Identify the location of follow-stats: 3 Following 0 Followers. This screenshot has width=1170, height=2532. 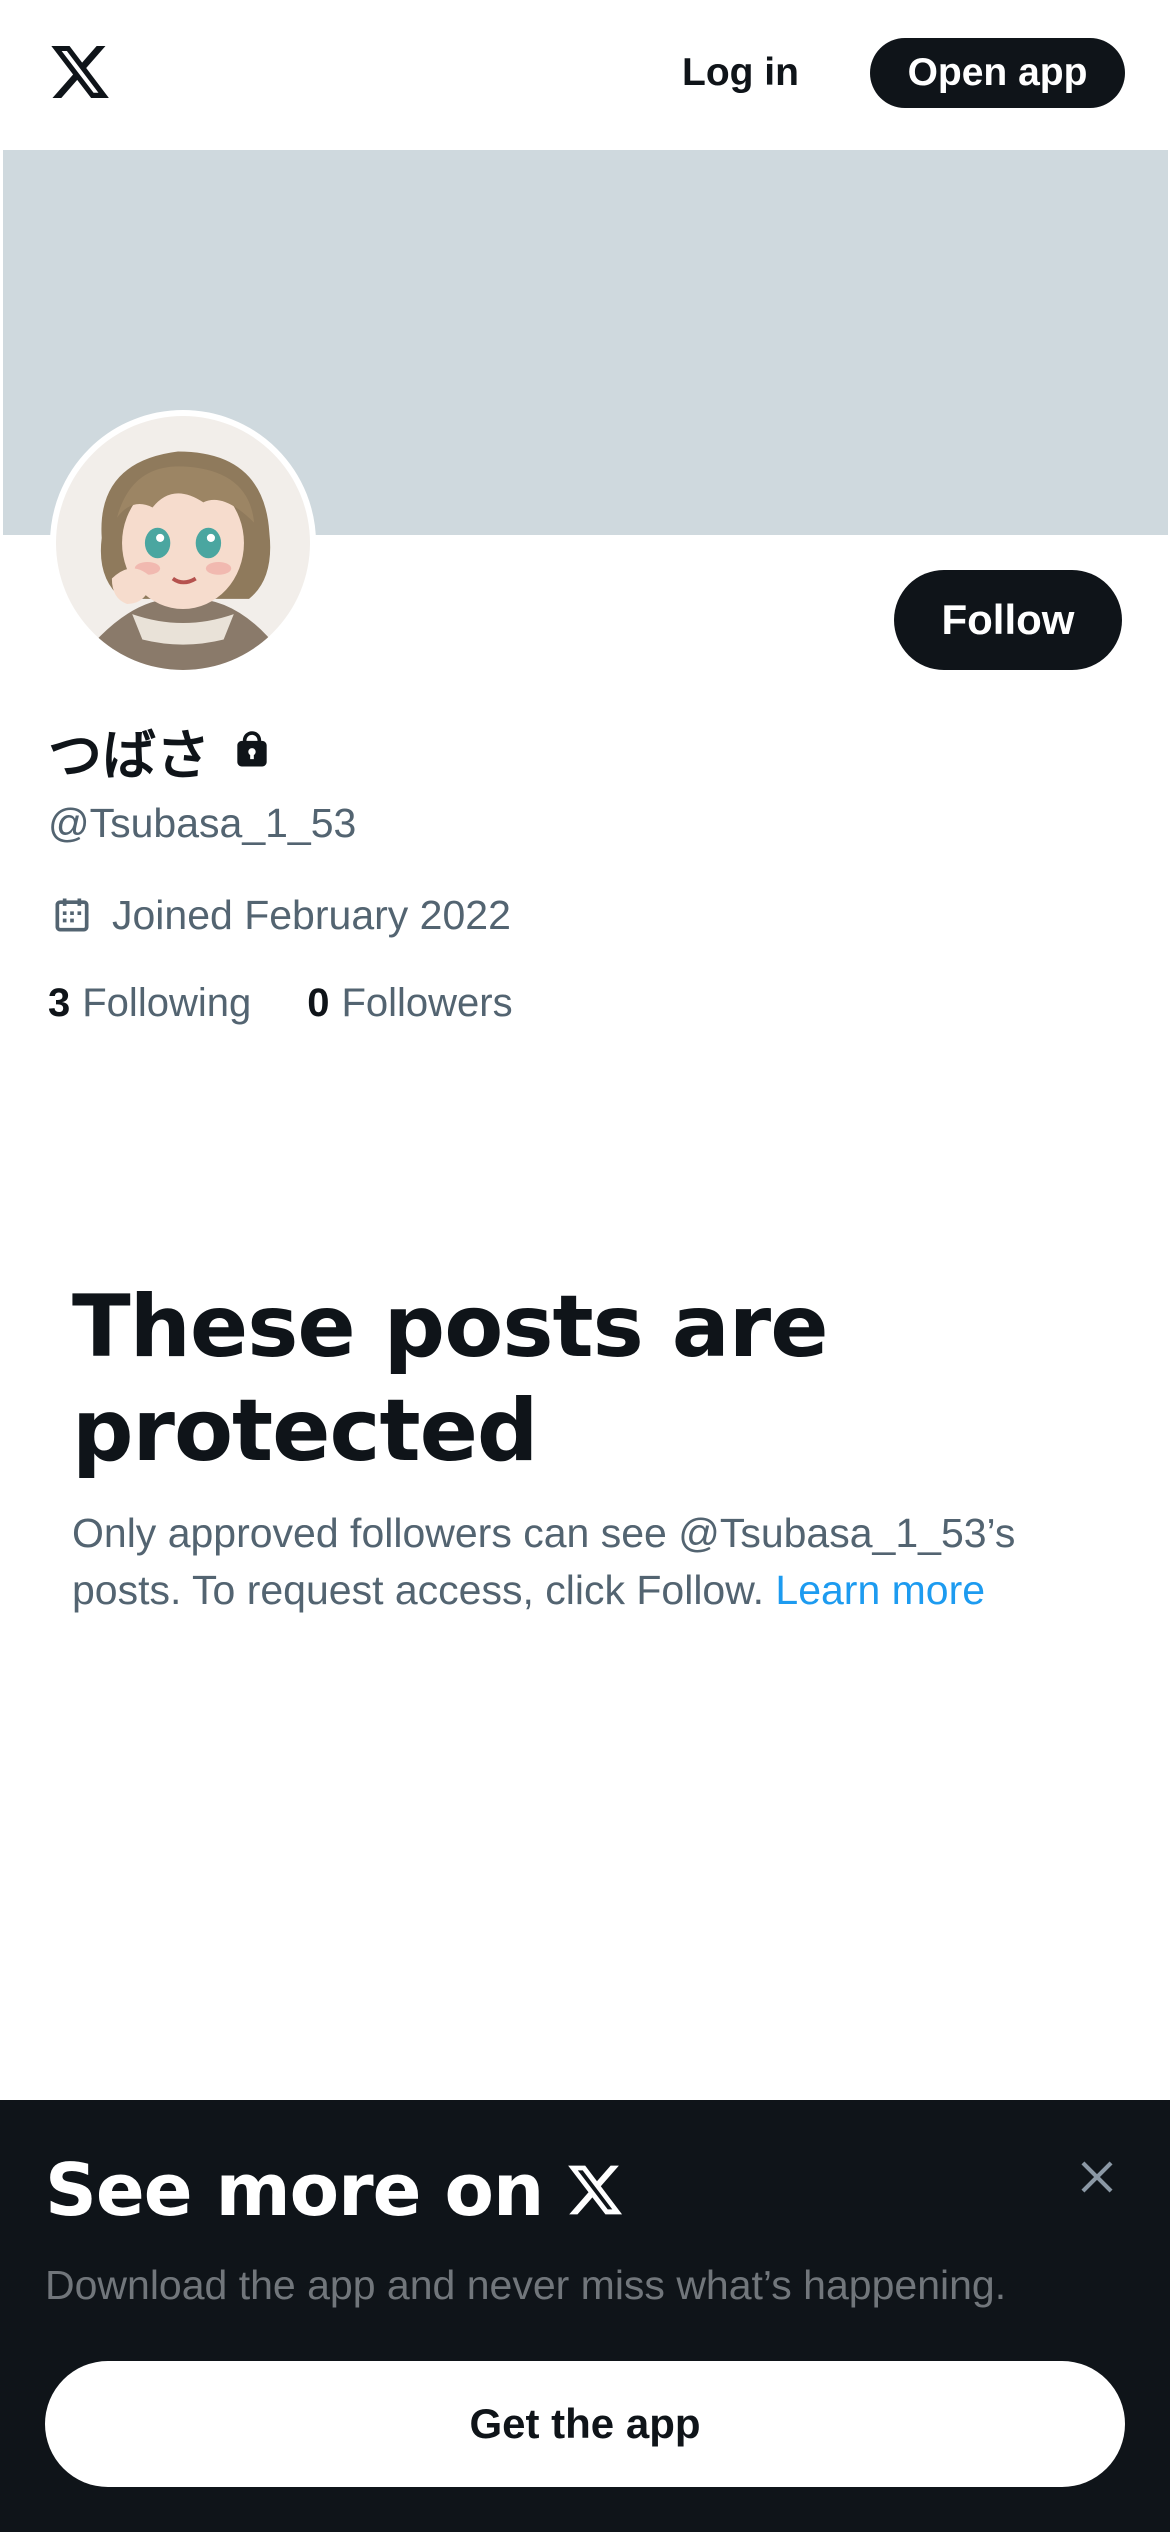
(280, 1003).